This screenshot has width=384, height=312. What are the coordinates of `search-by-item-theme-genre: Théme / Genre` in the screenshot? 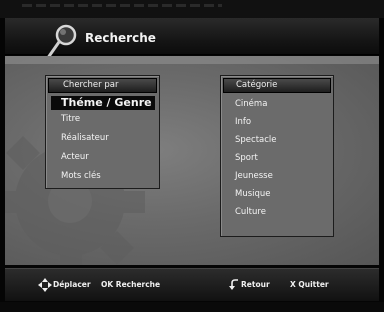 It's located at (103, 103).